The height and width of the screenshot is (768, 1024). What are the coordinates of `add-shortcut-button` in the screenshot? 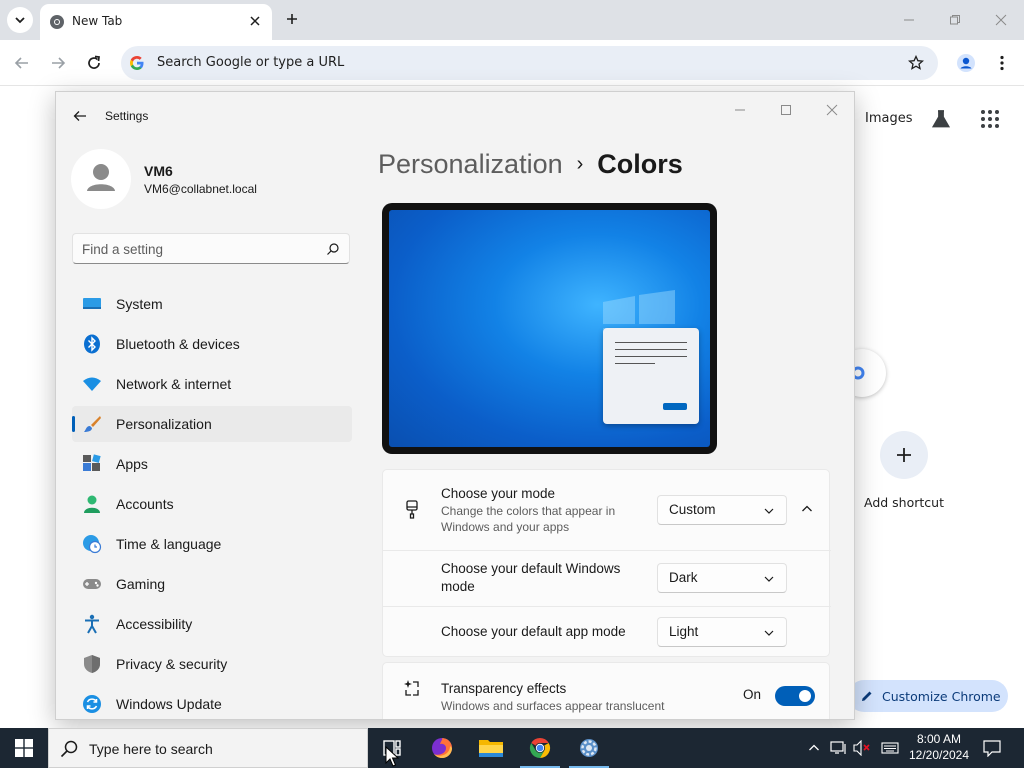 It's located at (904, 455).